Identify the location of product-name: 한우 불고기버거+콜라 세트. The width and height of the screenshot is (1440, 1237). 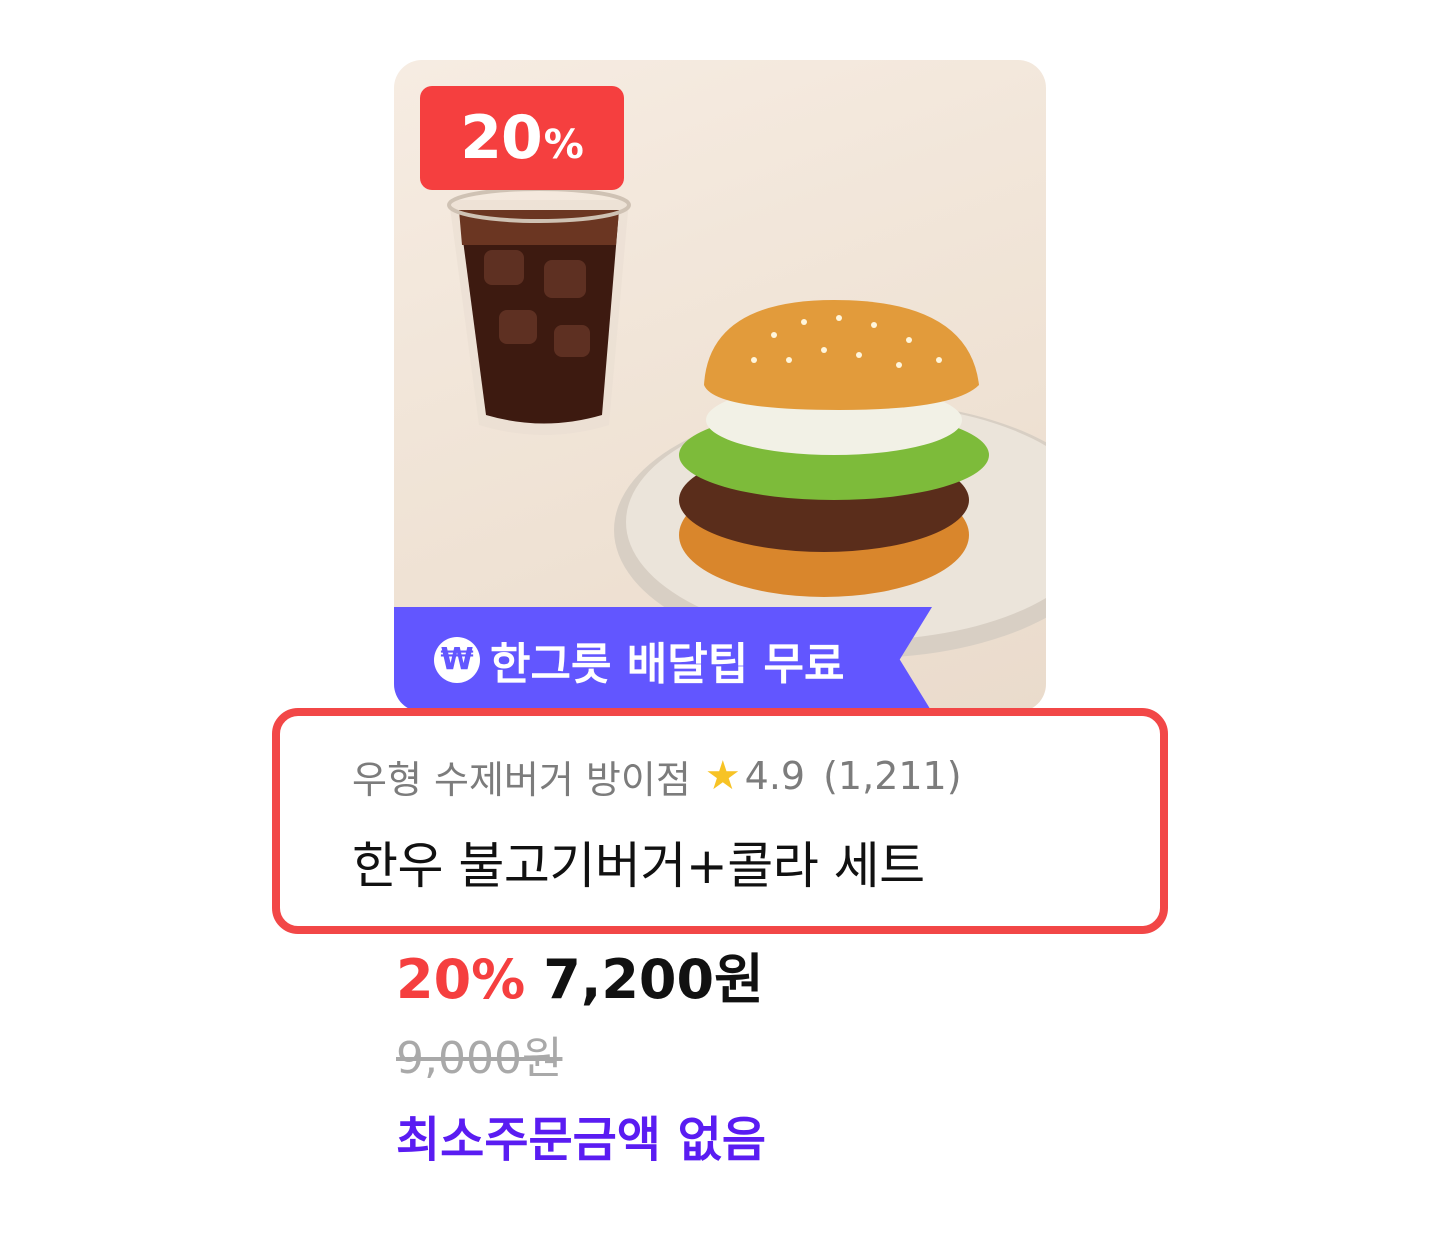
(657, 862).